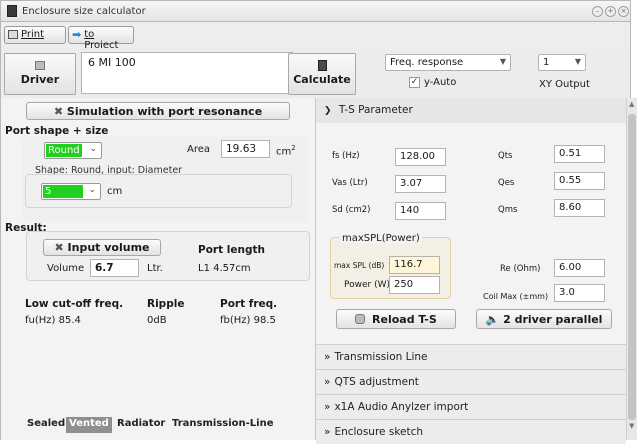  What do you see at coordinates (359, 265) in the screenshot?
I see `maxspl-label: max SPL (dB)` at bounding box center [359, 265].